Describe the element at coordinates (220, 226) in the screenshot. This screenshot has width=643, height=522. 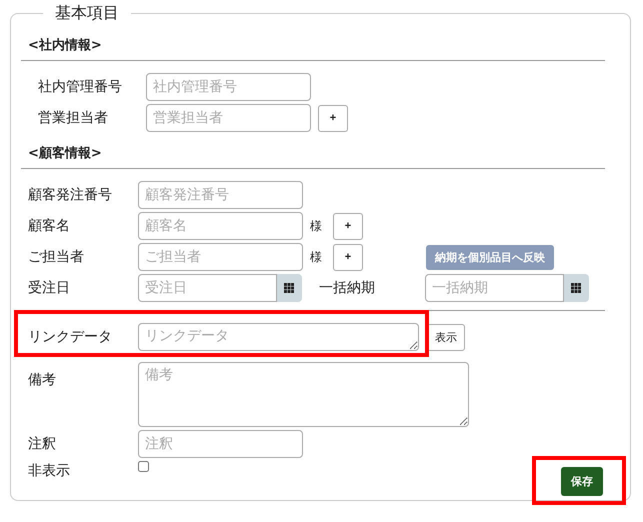
I see `text-field: 顧客名` at that location.